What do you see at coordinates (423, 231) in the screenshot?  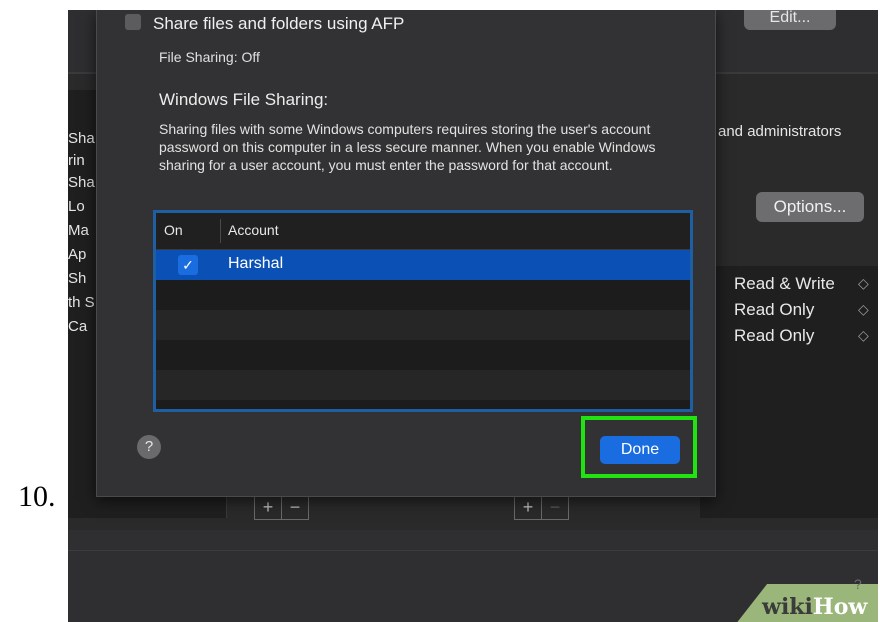 I see `table-header: On Account` at bounding box center [423, 231].